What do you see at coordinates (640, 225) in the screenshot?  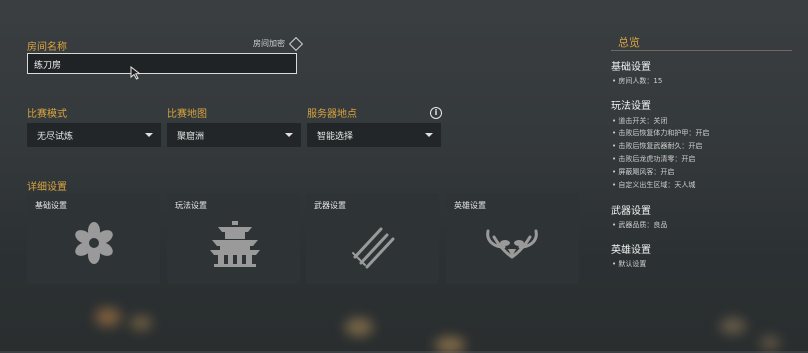 I see `summary-item: • 武器品质：良品` at bounding box center [640, 225].